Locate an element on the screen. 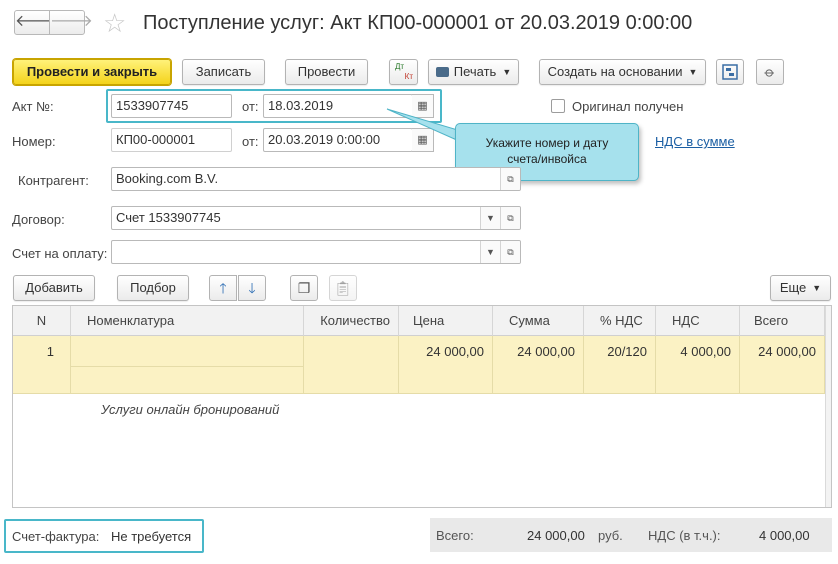 This screenshot has width=838, height=564. cell-item is located at coordinates (187, 365).